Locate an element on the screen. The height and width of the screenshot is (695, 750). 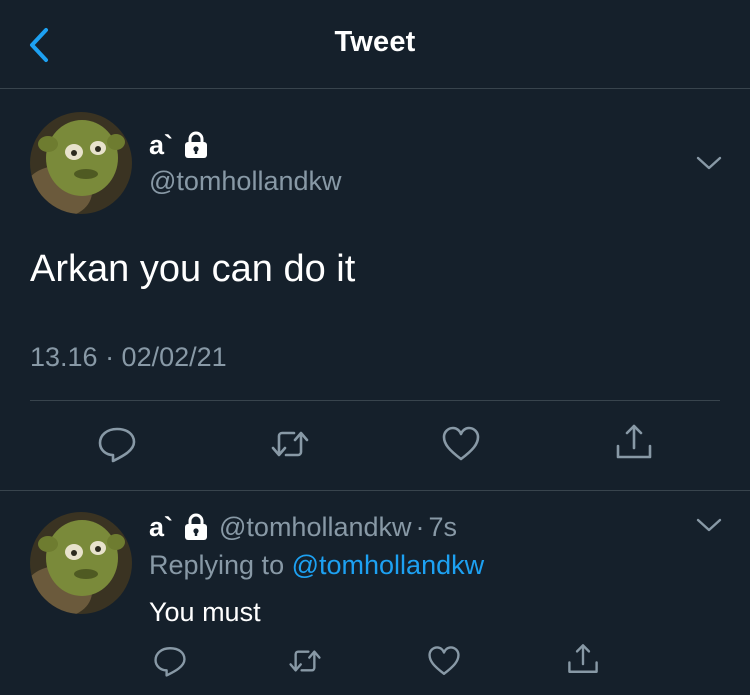
reply-author-row: a` @tomhollandkw · 7s is located at coordinates (303, 527).